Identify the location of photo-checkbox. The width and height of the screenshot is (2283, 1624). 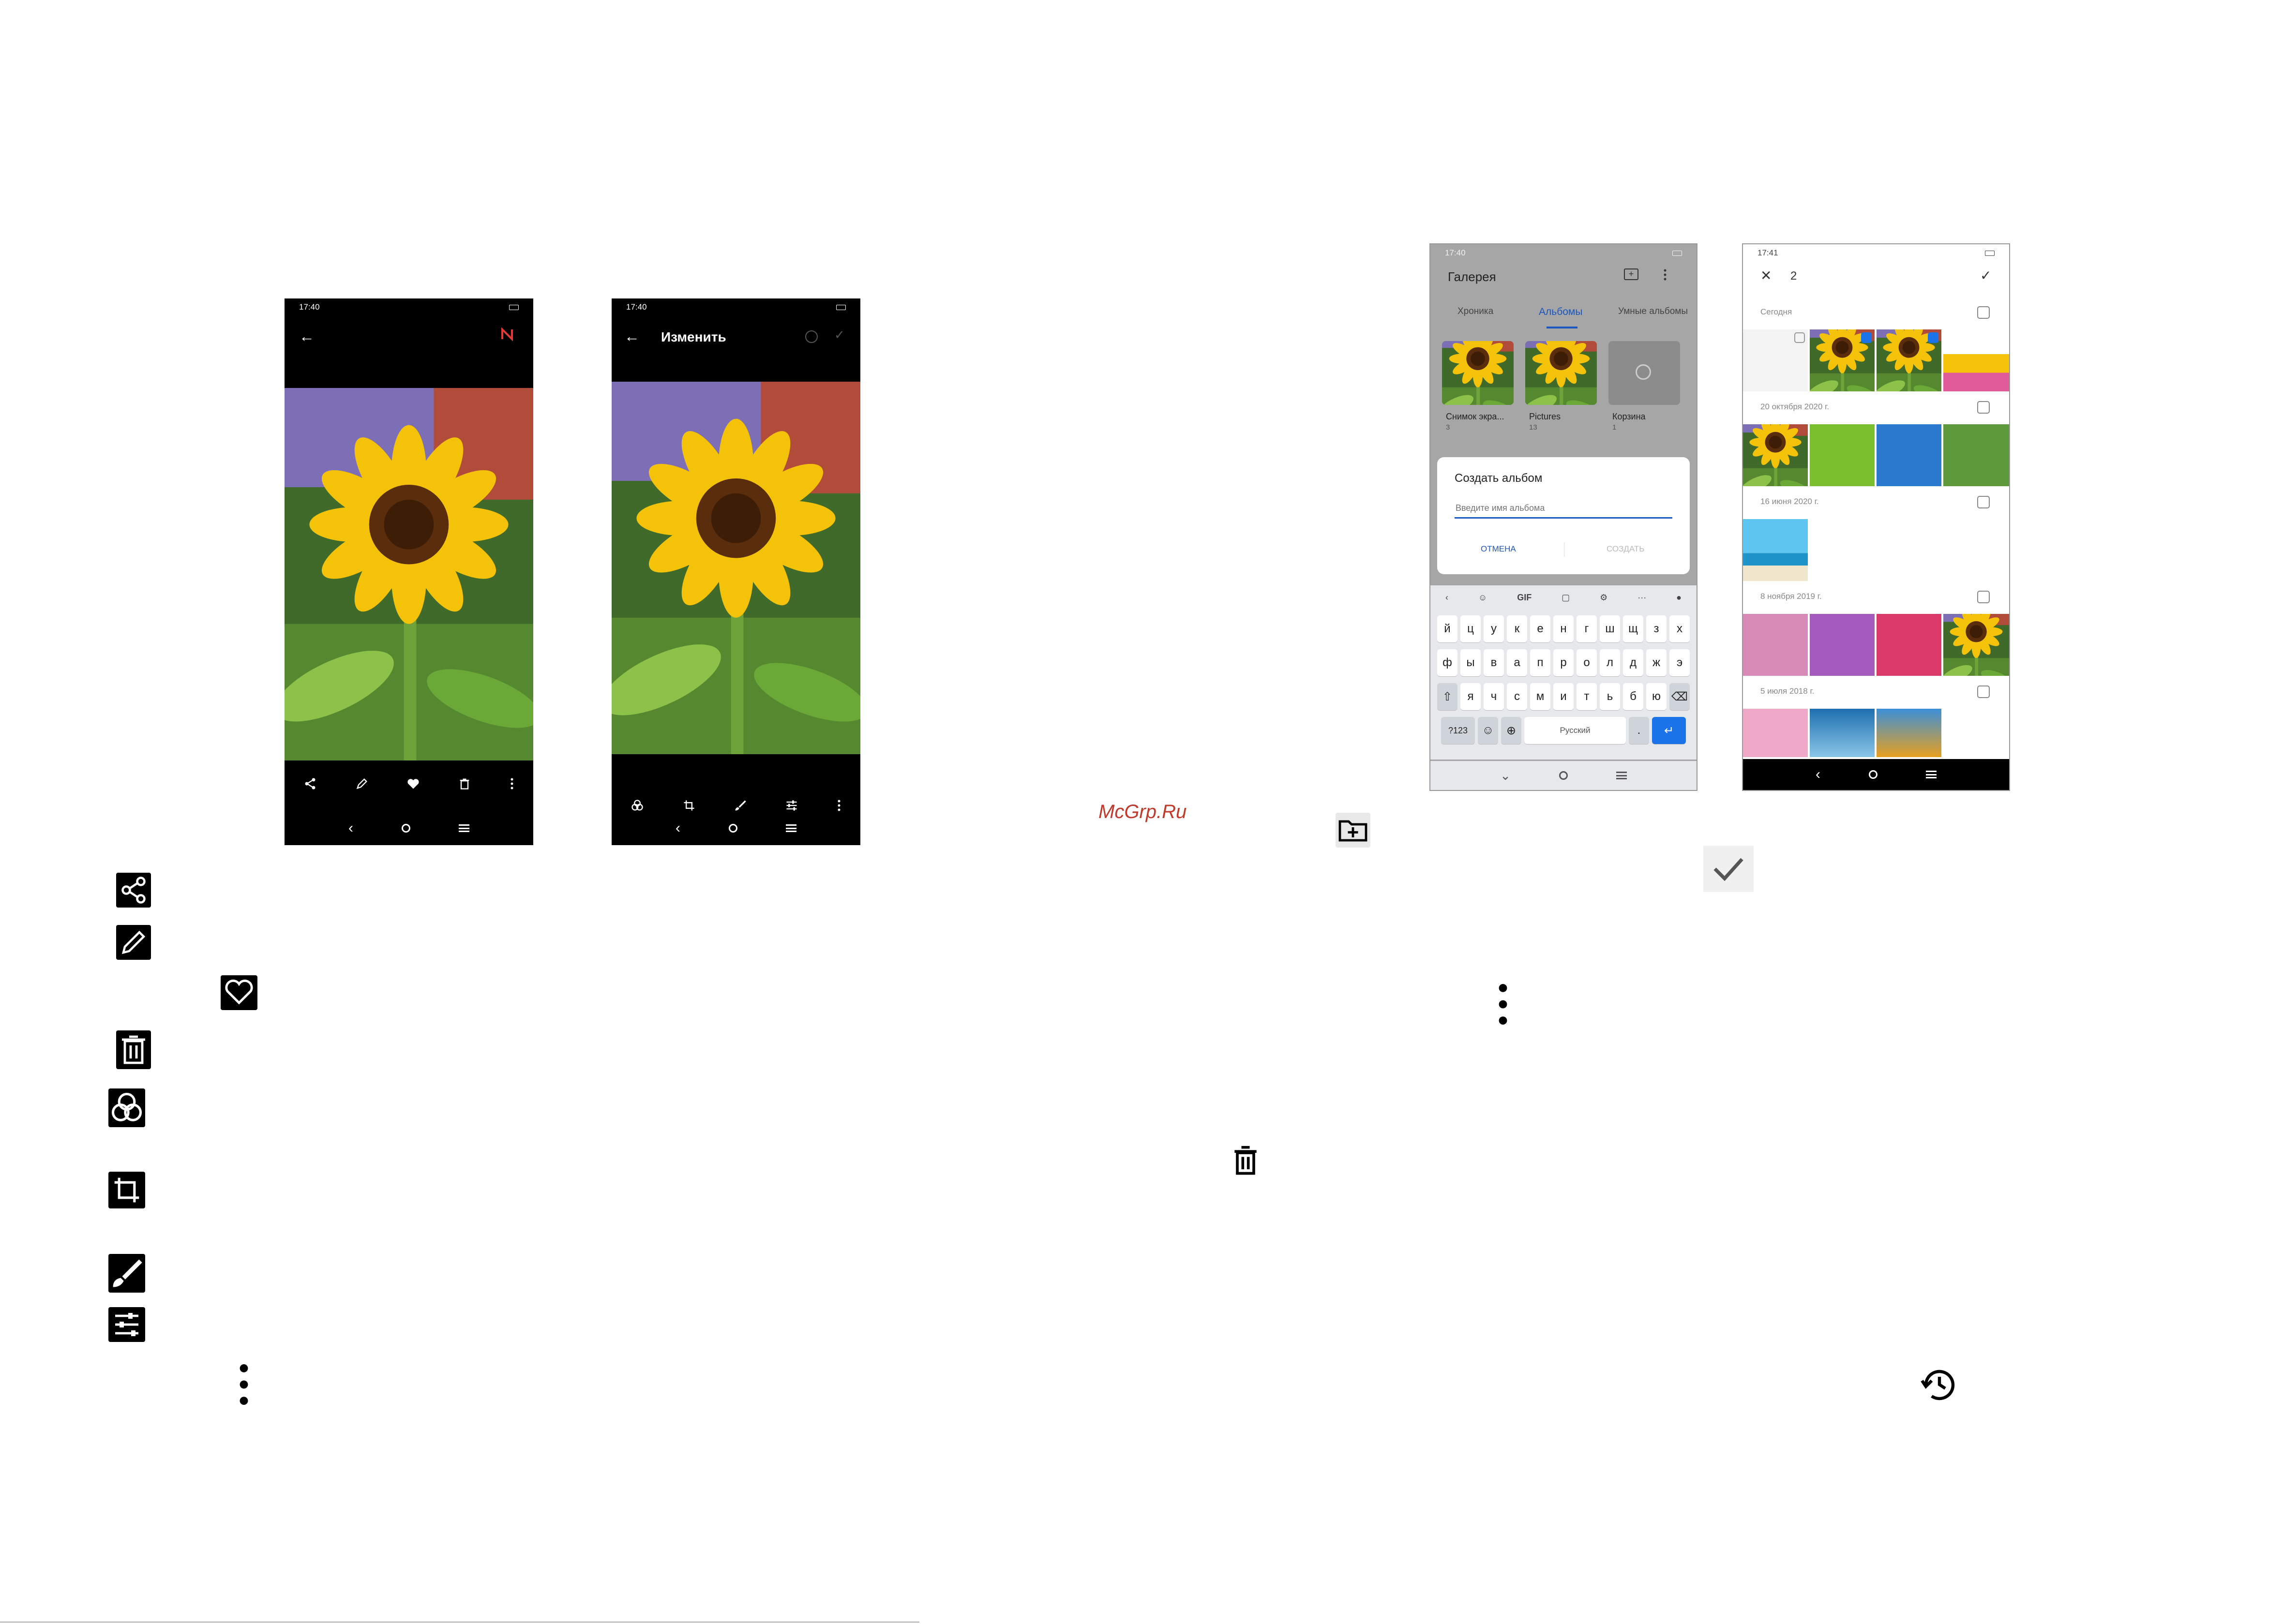
(1799, 337).